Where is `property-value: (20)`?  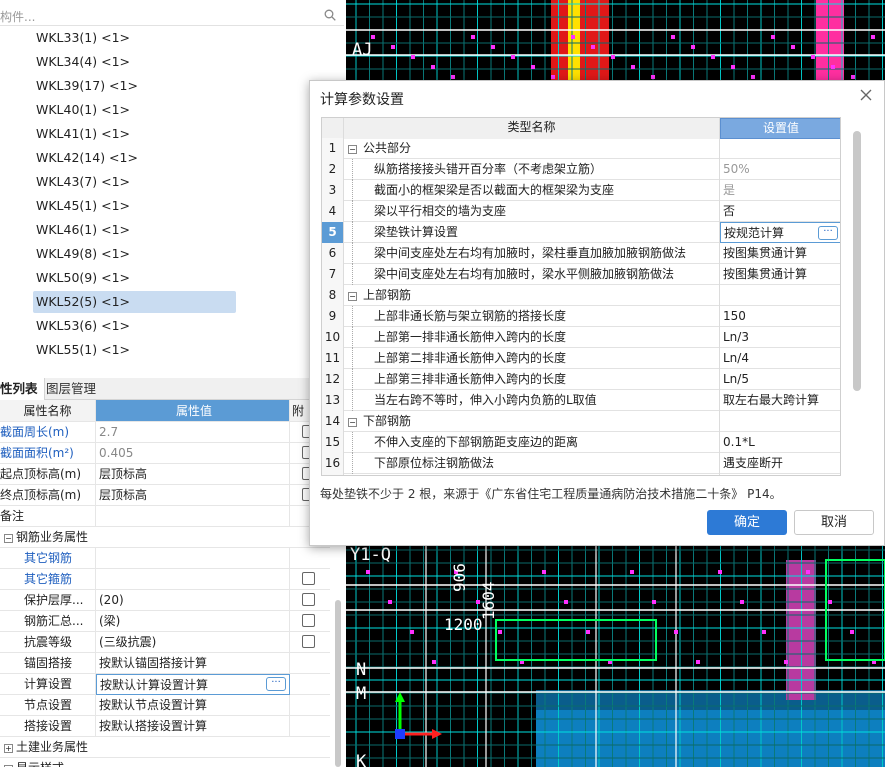 property-value: (20) is located at coordinates (193, 600).